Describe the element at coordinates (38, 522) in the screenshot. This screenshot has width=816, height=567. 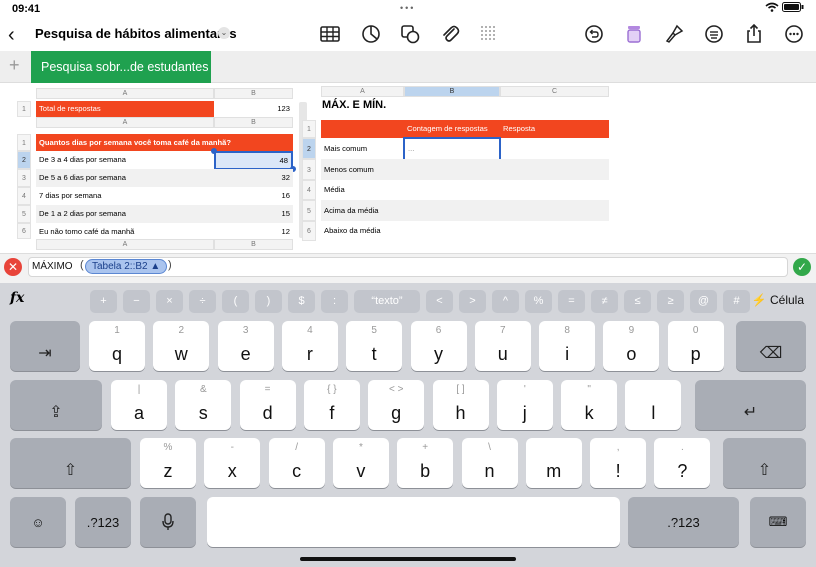
I see `emoji-key: ☺` at that location.